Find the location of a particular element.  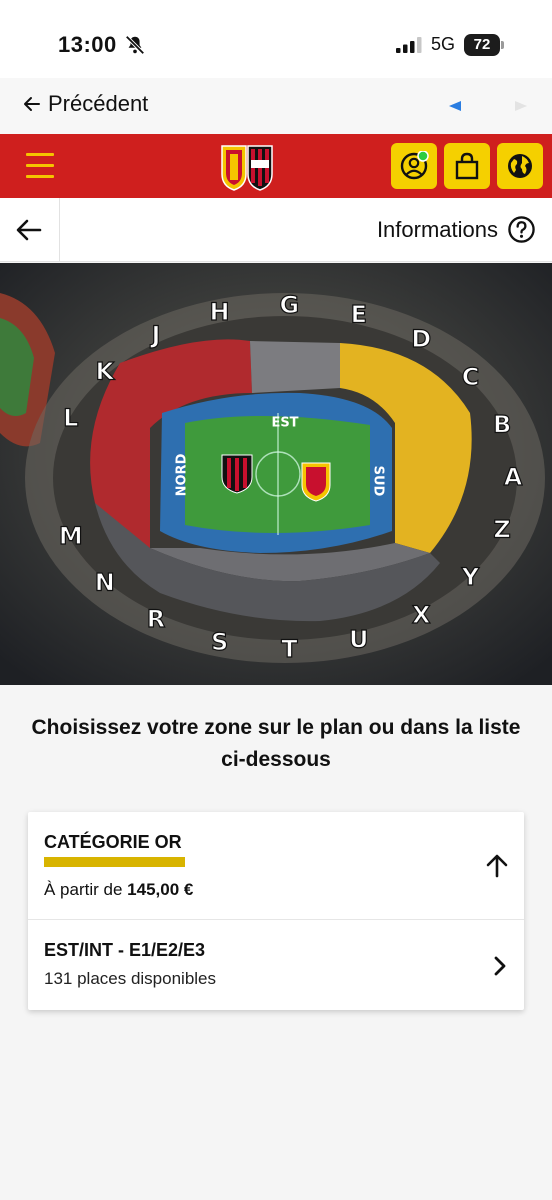

zone-availability: 131 places disponibles is located at coordinates (130, 978).